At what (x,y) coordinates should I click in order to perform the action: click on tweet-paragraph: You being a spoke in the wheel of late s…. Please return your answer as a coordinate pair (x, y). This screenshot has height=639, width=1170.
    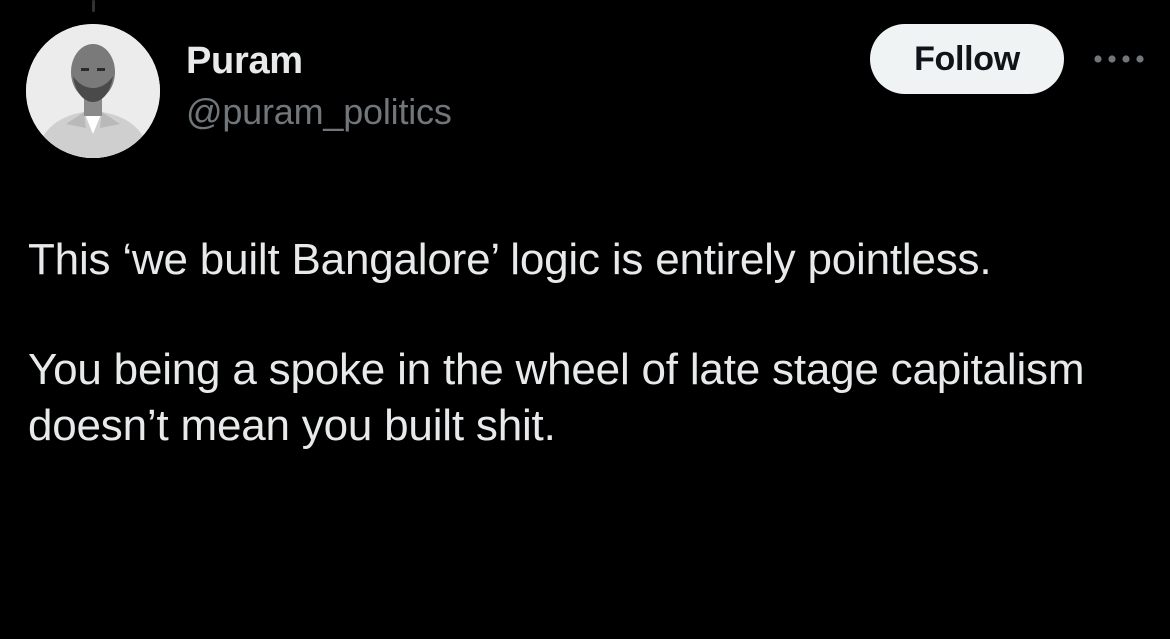
    Looking at the image, I should click on (556, 397).